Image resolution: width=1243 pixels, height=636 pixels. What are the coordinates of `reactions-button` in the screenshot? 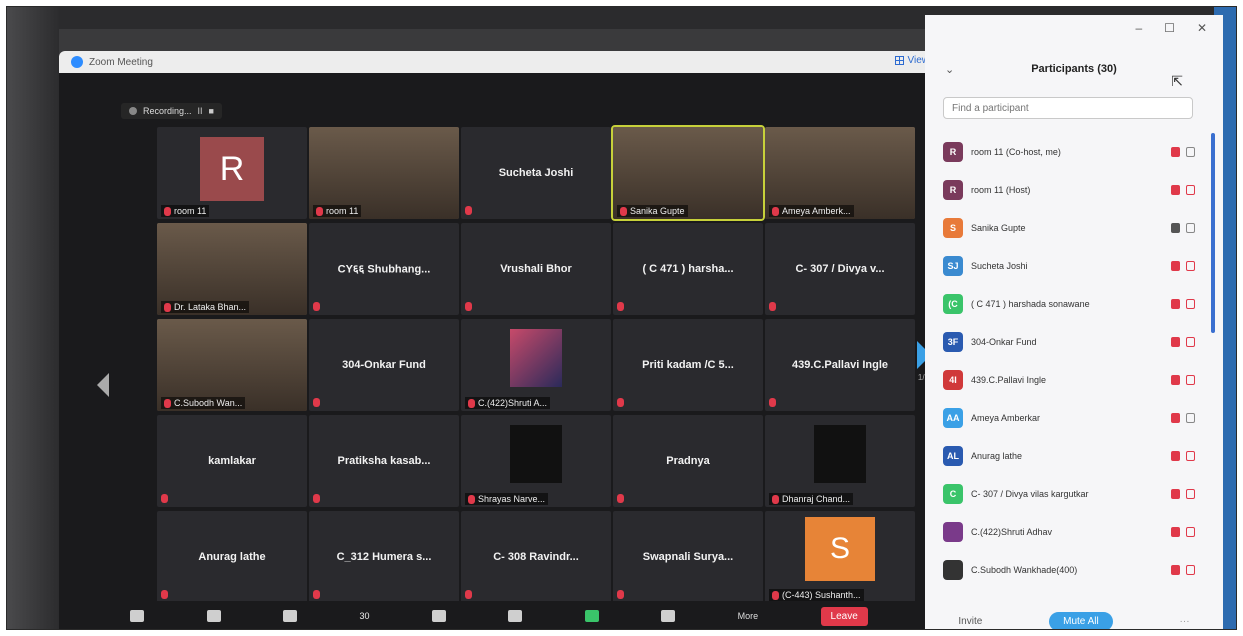 It's located at (668, 616).